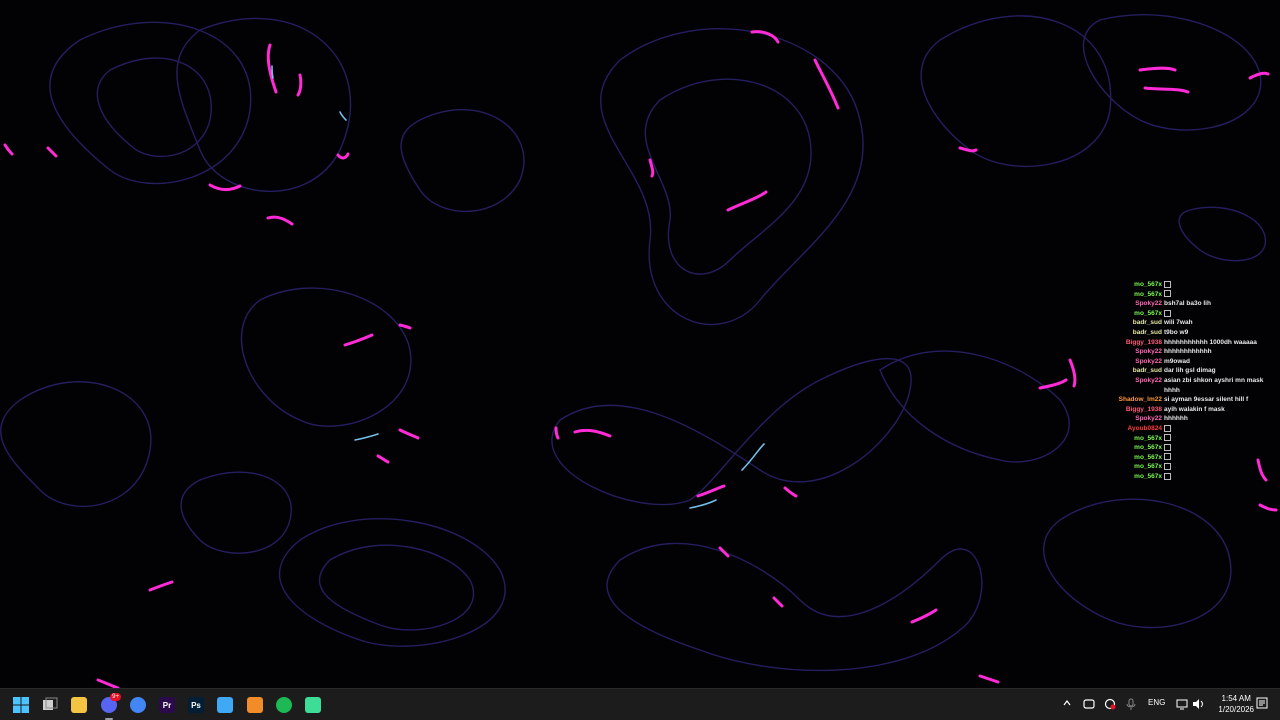 The image size is (1280, 720). What do you see at coordinates (1187, 304) in the screenshot?
I see `chat-text: bsh7al ba3o lih` at bounding box center [1187, 304].